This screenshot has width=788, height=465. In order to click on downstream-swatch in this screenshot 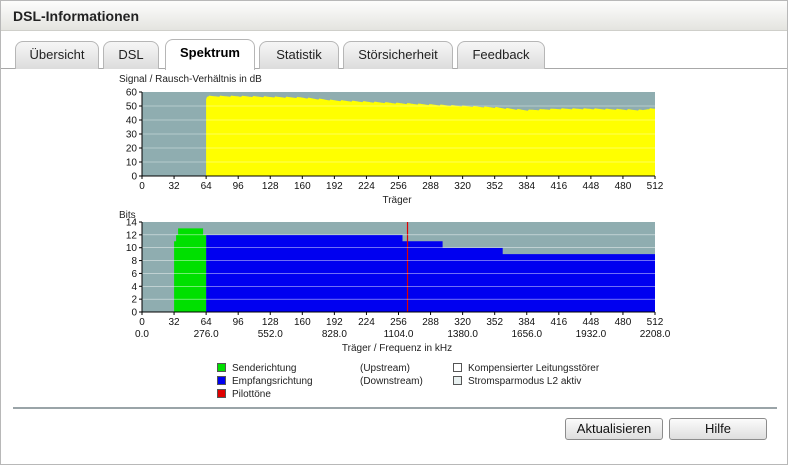, I will do `click(221, 380)`.